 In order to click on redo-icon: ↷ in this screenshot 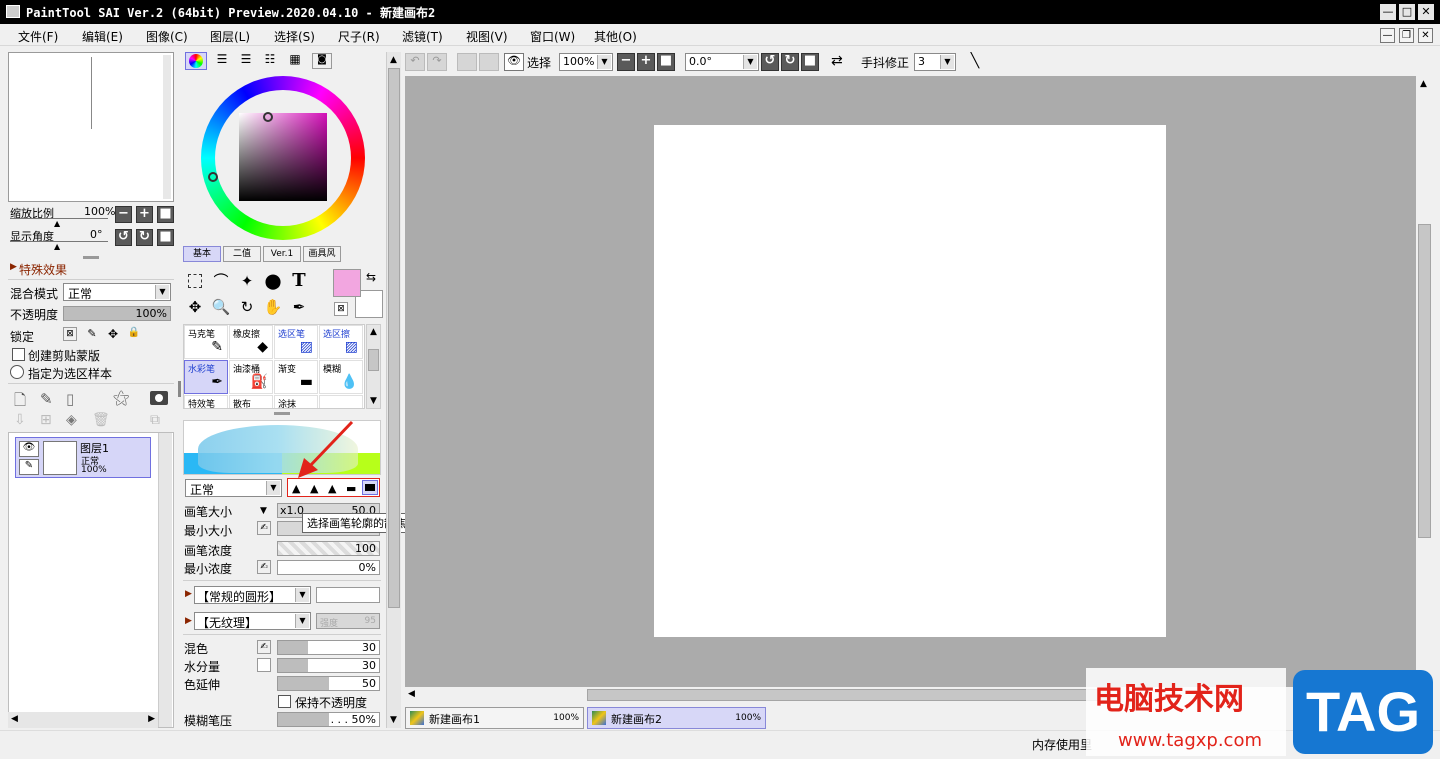, I will do `click(437, 62)`.